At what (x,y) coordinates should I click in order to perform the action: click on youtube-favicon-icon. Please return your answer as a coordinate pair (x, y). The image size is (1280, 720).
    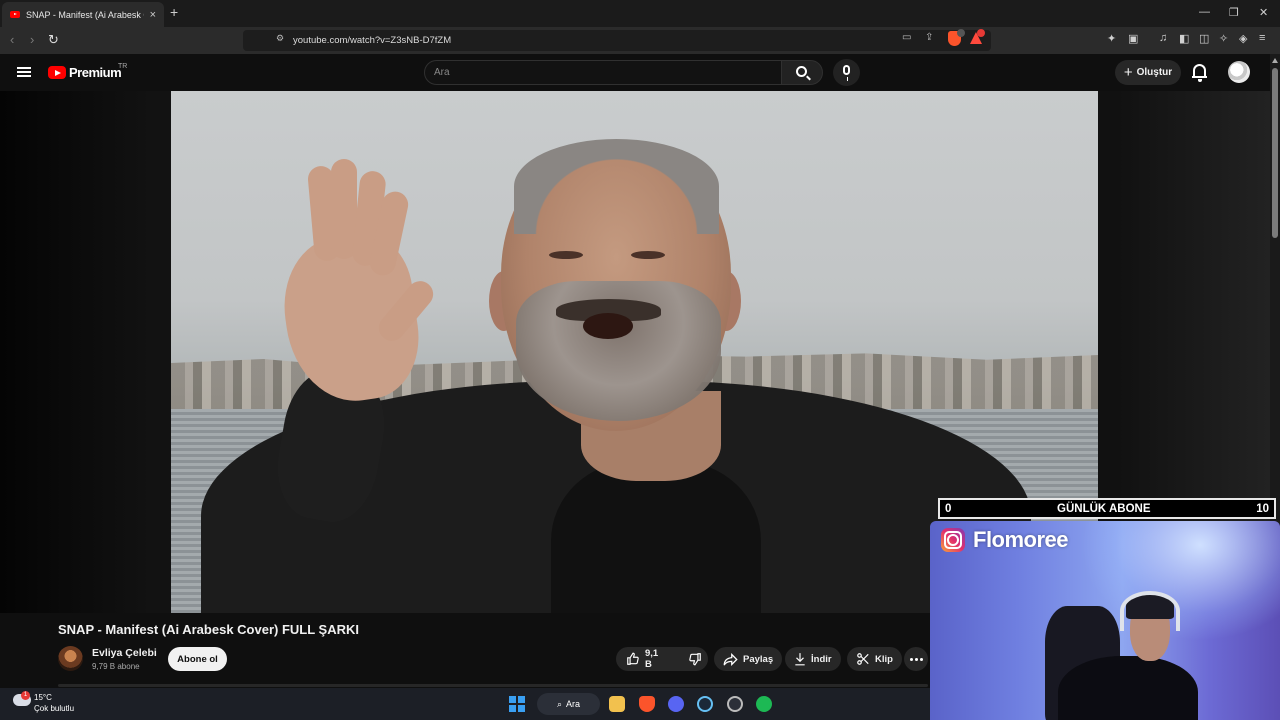
    Looking at the image, I should click on (15, 14).